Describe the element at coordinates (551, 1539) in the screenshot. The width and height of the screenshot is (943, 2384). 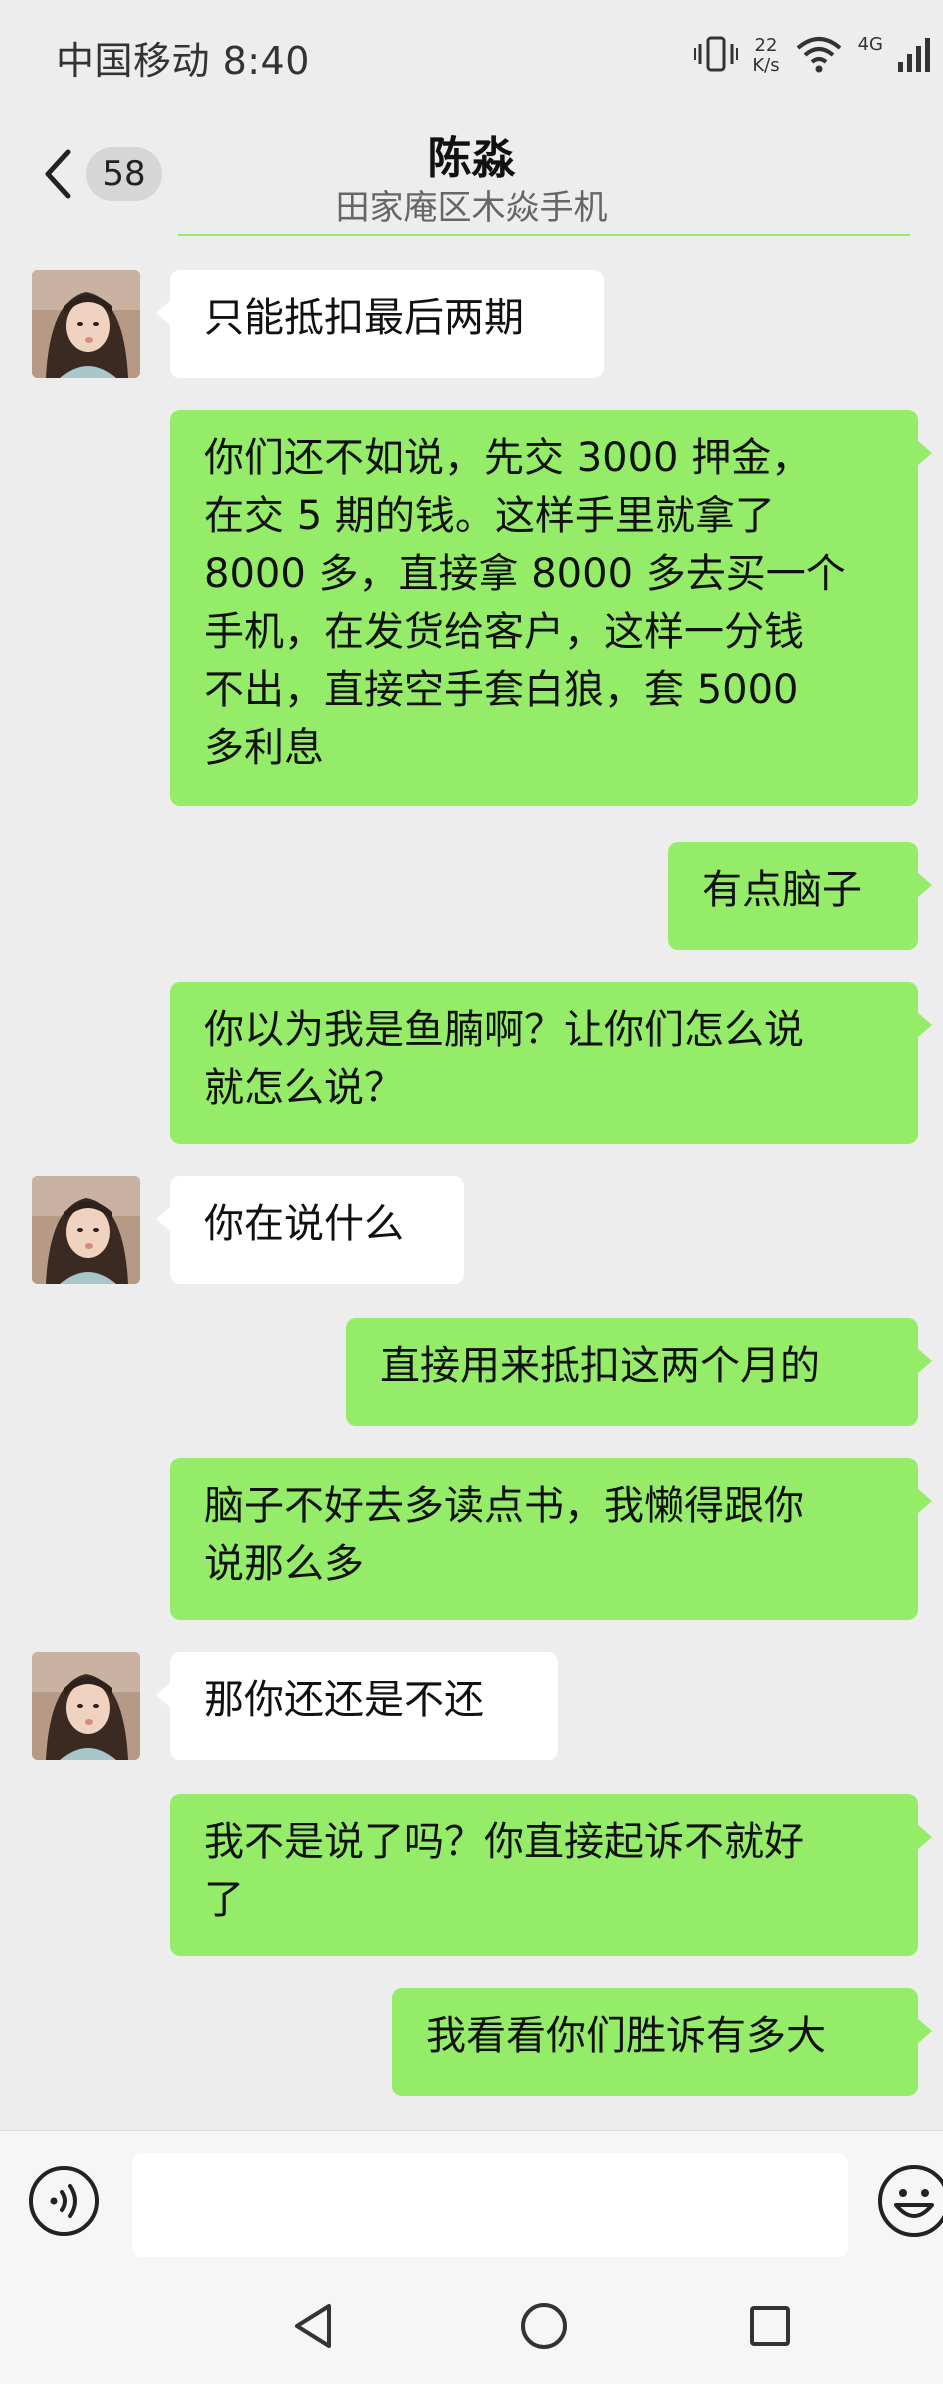
I see `message-bubble-sent: 脑子不好去多读点书，我懒得跟你 说那么多` at that location.